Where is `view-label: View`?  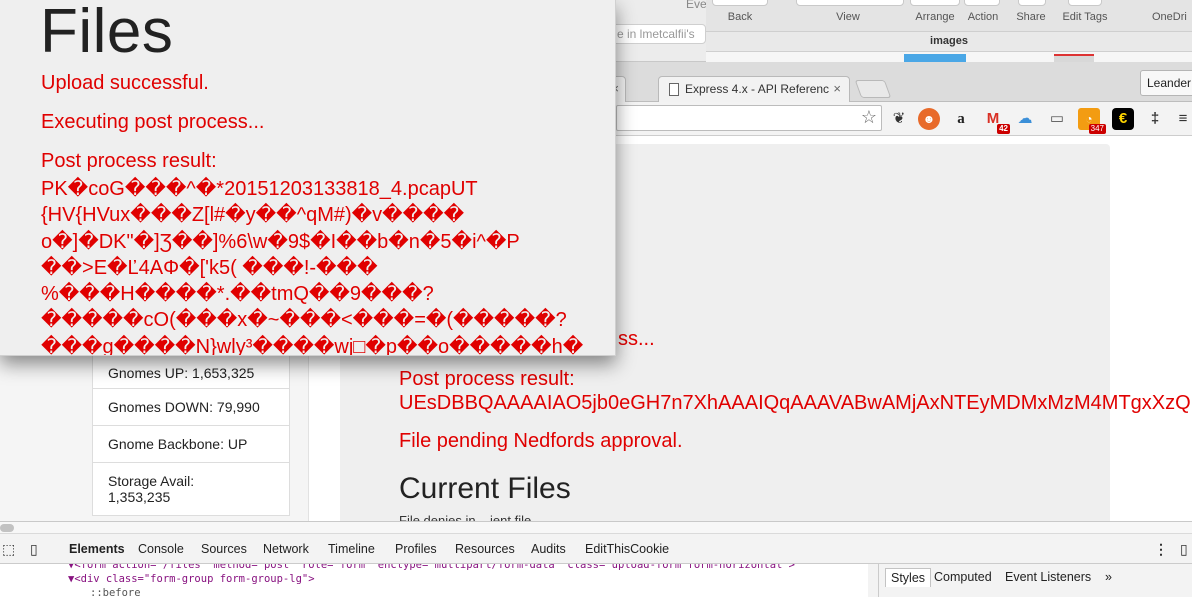
view-label: View is located at coordinates (848, 17).